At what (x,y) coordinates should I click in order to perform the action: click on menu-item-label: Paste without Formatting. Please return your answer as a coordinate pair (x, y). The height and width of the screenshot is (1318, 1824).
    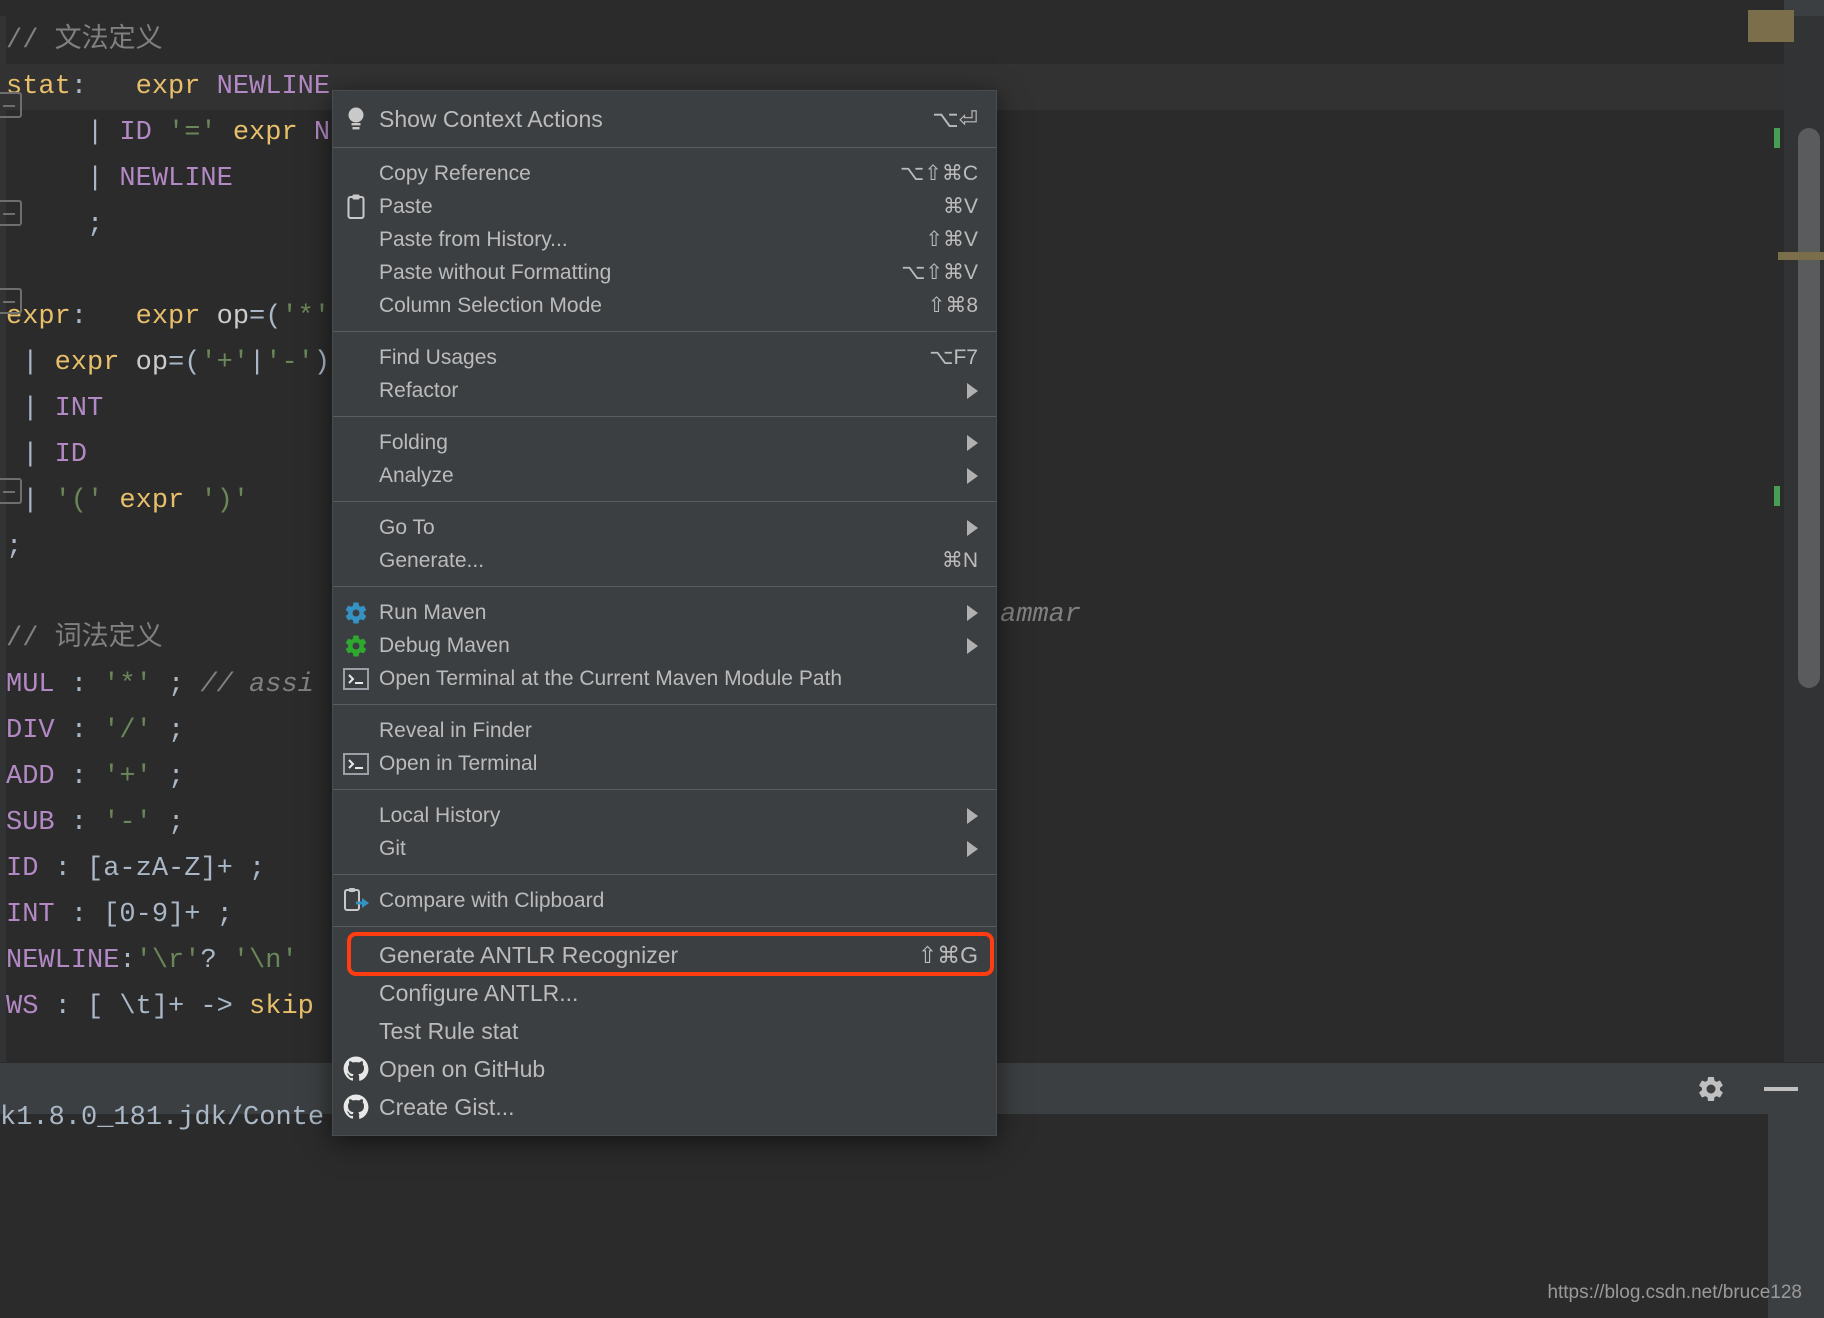
    Looking at the image, I should click on (495, 272).